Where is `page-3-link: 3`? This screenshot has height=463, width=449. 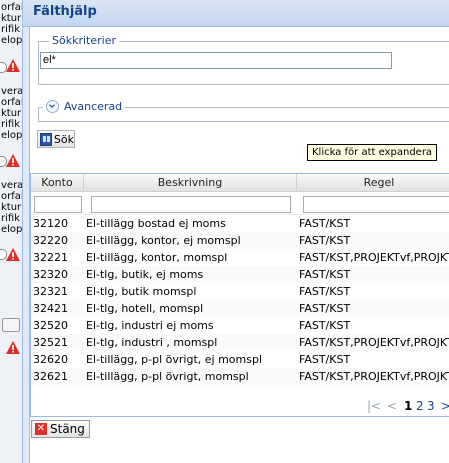 page-3-link: 3 is located at coordinates (431, 406).